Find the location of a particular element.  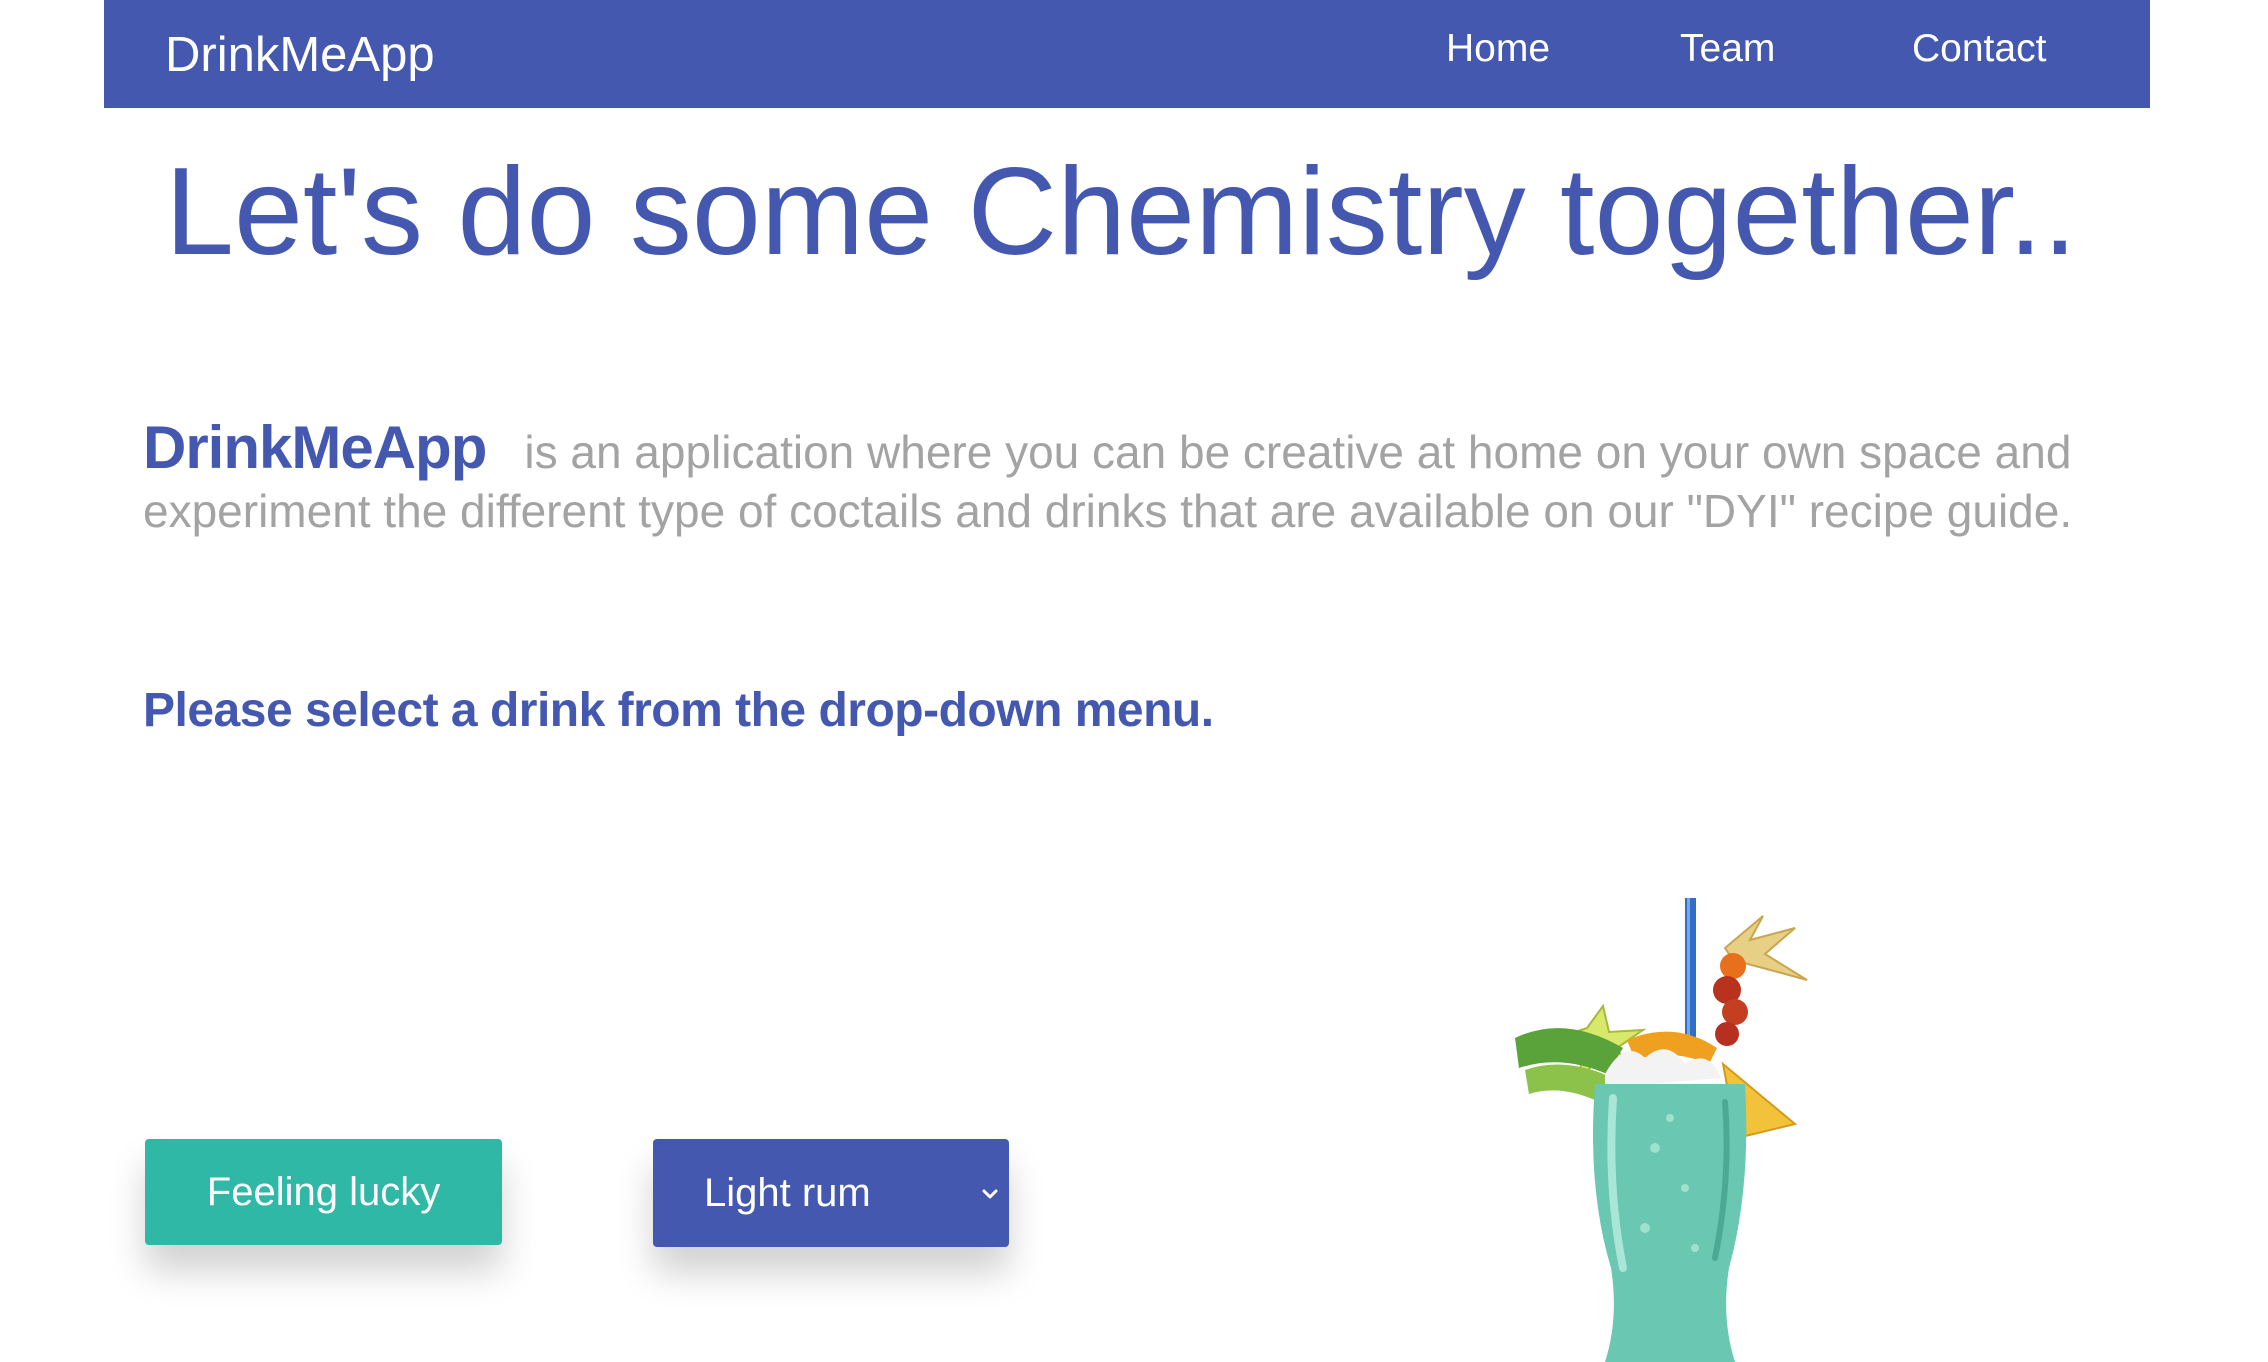

brand-link: DrinkMeApp is located at coordinates (300, 54).